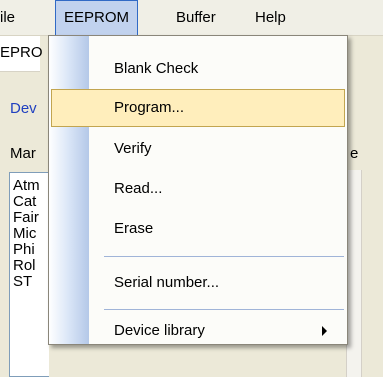 This screenshot has height=377, width=383. What do you see at coordinates (26, 185) in the screenshot?
I see `list-item: Atm` at bounding box center [26, 185].